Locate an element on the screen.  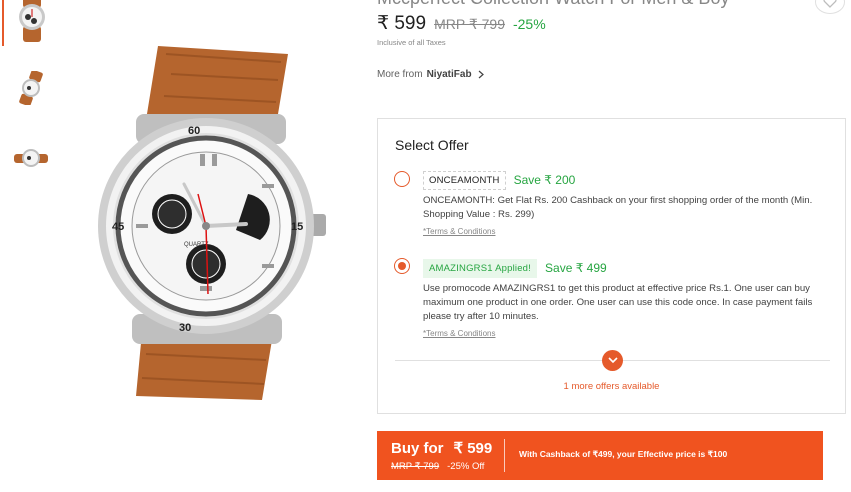
offer-save: Save ₹ 200 is located at coordinates (544, 180).